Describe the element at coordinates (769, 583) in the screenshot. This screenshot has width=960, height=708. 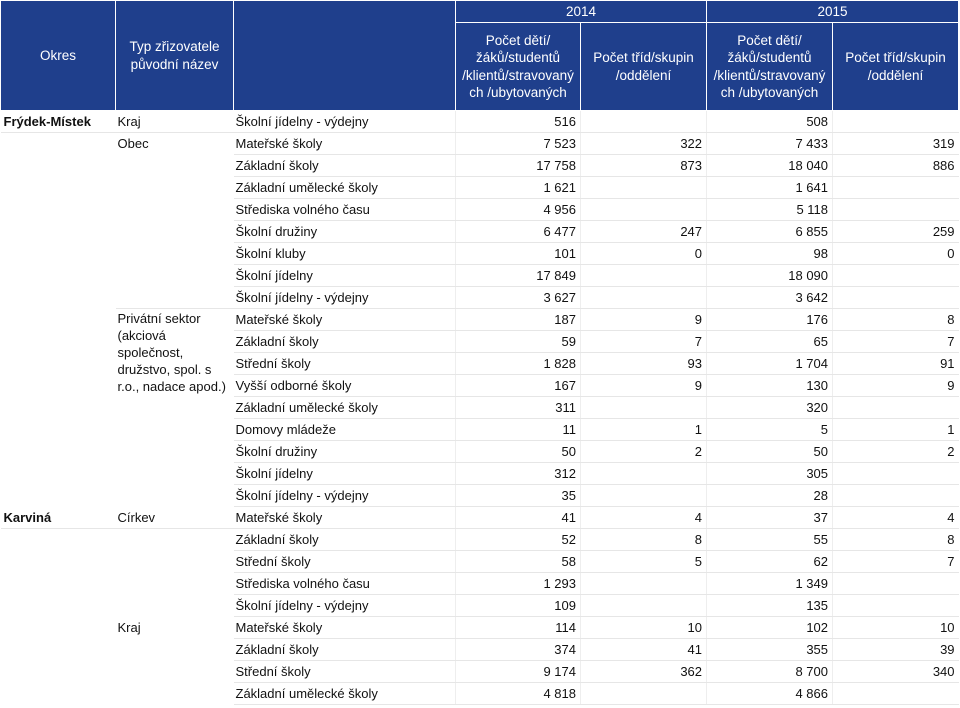
I see `deti-2015-cell: 1 349` at that location.